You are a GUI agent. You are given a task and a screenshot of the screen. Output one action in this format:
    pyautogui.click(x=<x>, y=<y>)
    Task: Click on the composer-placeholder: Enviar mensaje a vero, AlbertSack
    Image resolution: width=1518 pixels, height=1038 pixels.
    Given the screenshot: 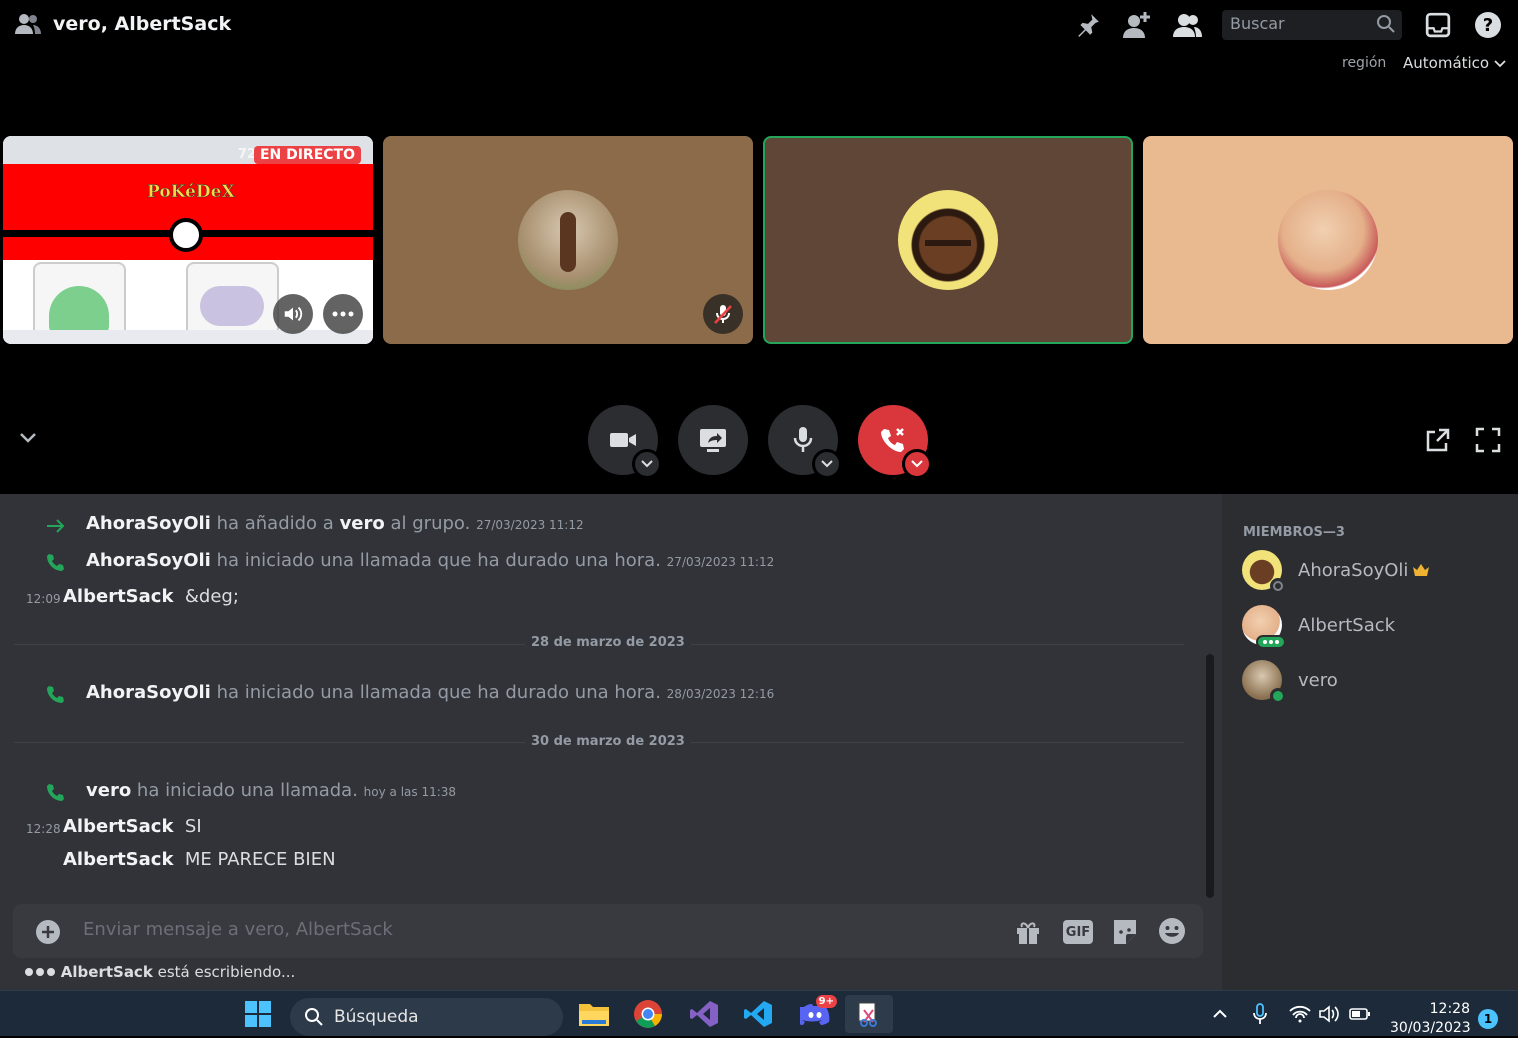 What is the action you would take?
    pyautogui.click(x=238, y=929)
    